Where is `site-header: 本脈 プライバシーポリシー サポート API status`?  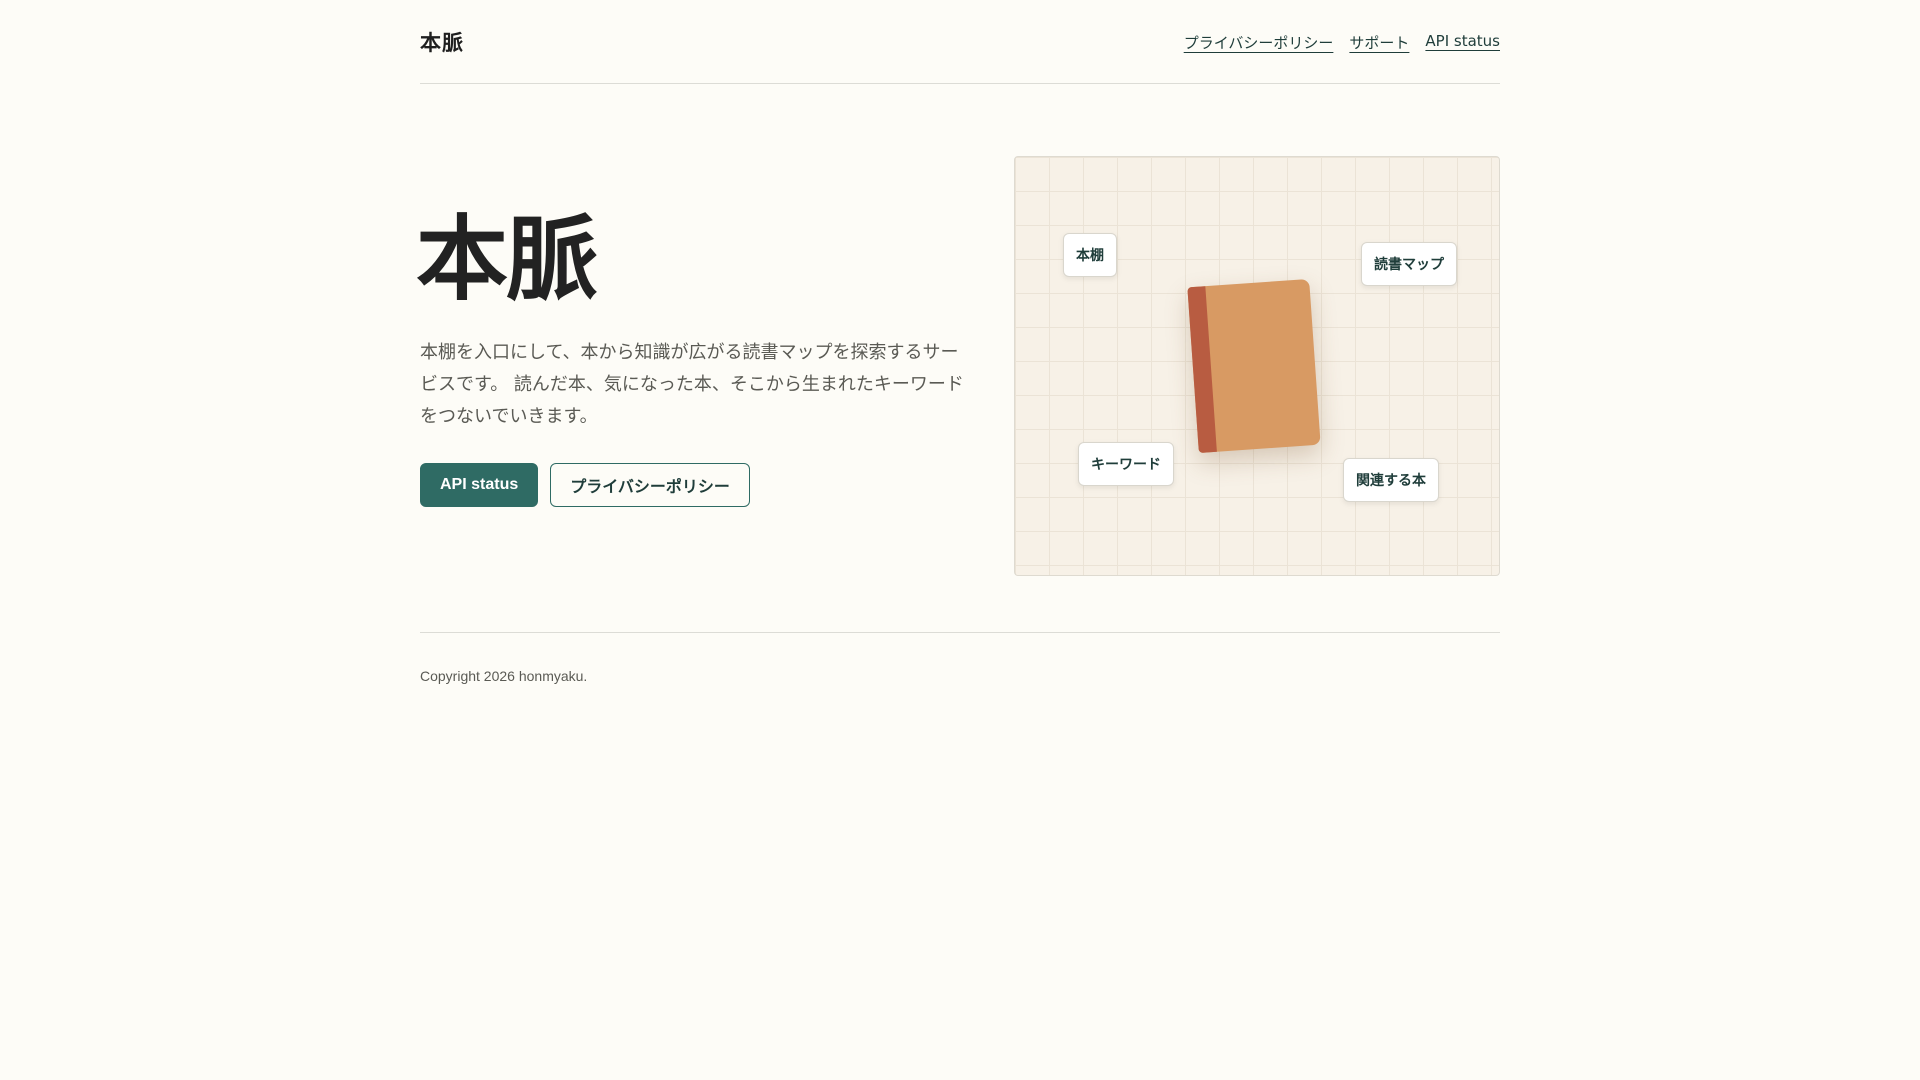
site-header: 本脈 プライバシーポリシー サポート API status is located at coordinates (960, 42).